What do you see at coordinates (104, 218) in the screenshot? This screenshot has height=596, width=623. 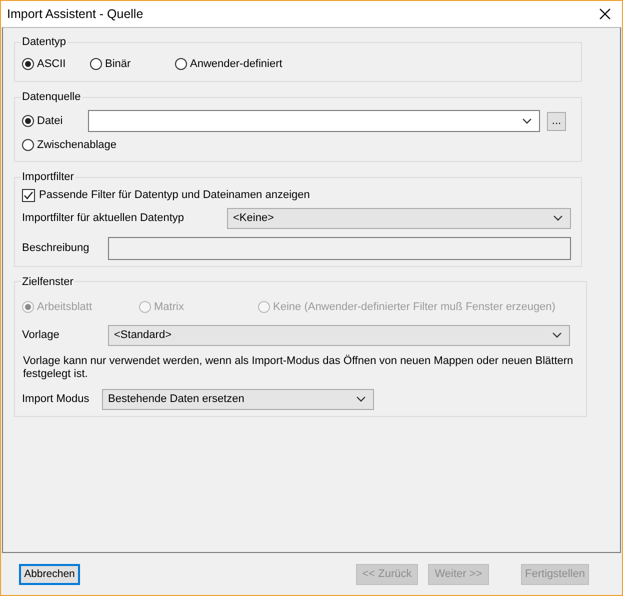 I see `field-label: Importfilter für aktuellen Datentyp` at bounding box center [104, 218].